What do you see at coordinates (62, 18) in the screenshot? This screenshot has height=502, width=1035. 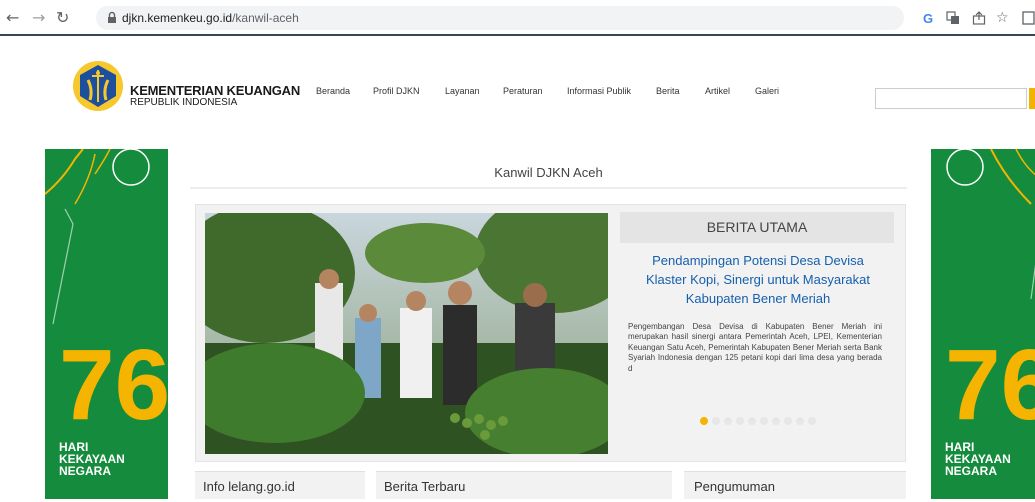 I see `reload-icon: ↻` at bounding box center [62, 18].